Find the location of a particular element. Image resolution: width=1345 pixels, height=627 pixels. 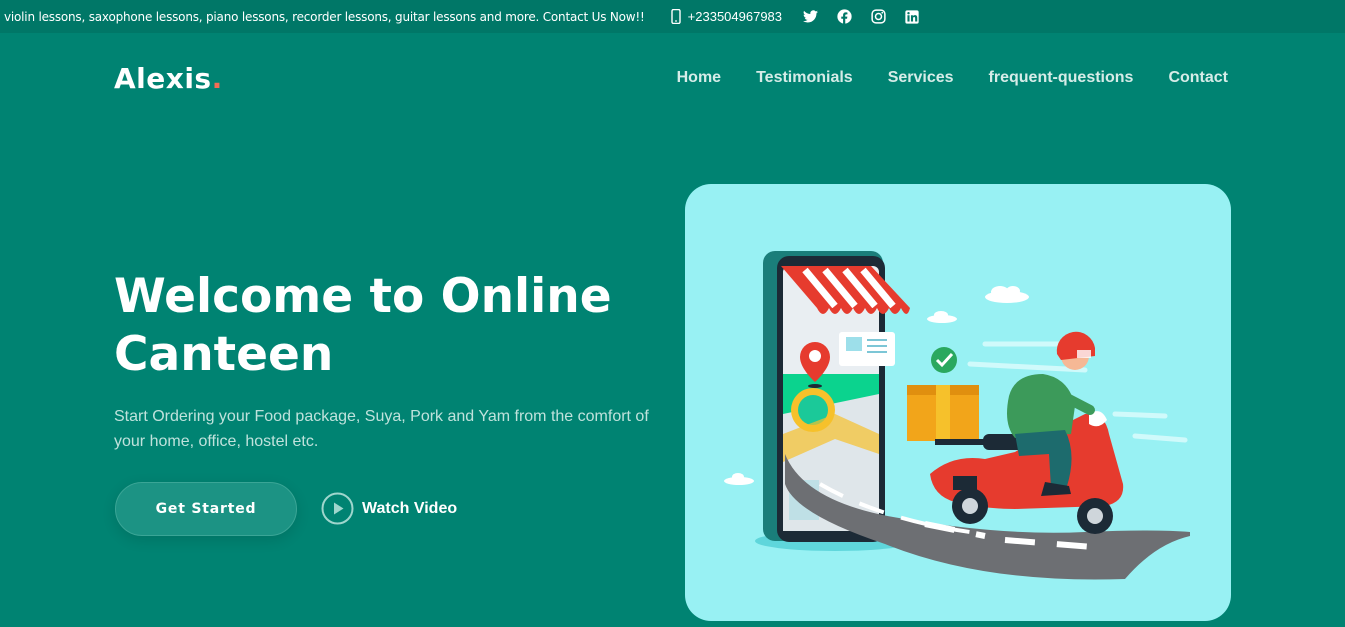

play-circle-icon is located at coordinates (337, 508).